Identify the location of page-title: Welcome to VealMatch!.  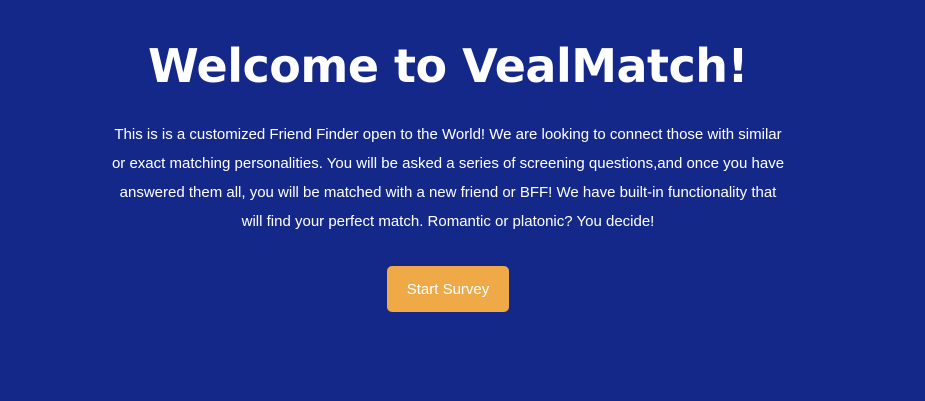
(448, 66).